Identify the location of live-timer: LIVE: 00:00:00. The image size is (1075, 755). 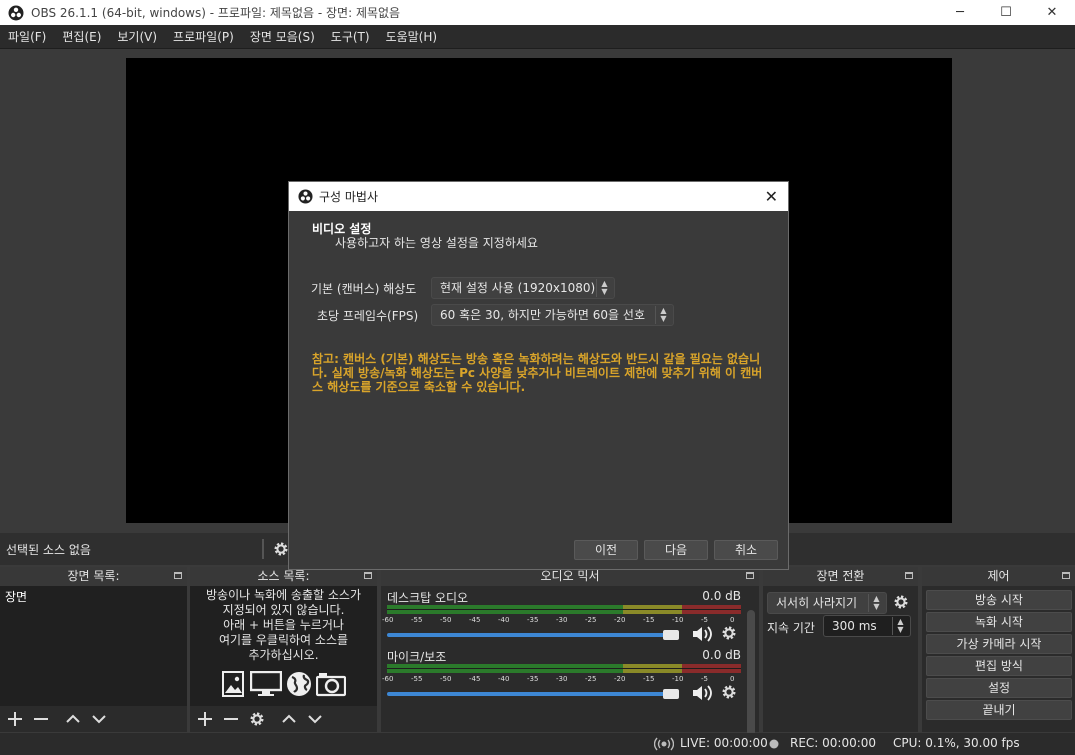
(724, 743).